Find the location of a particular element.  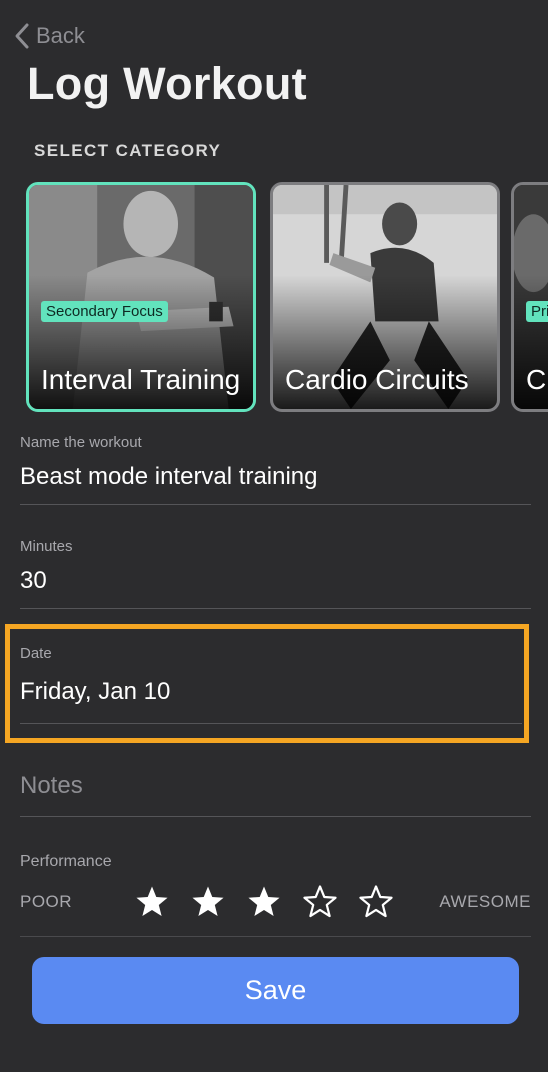

category-card-cardio-circuits: Cardio Circuits is located at coordinates (385, 297).